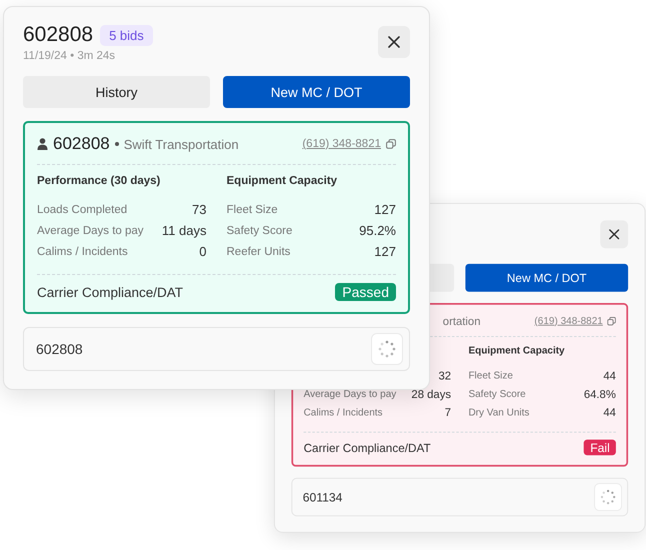  Describe the element at coordinates (69, 56) in the screenshot. I see `timestamp: 11/19/24 • 3m 24s` at that location.